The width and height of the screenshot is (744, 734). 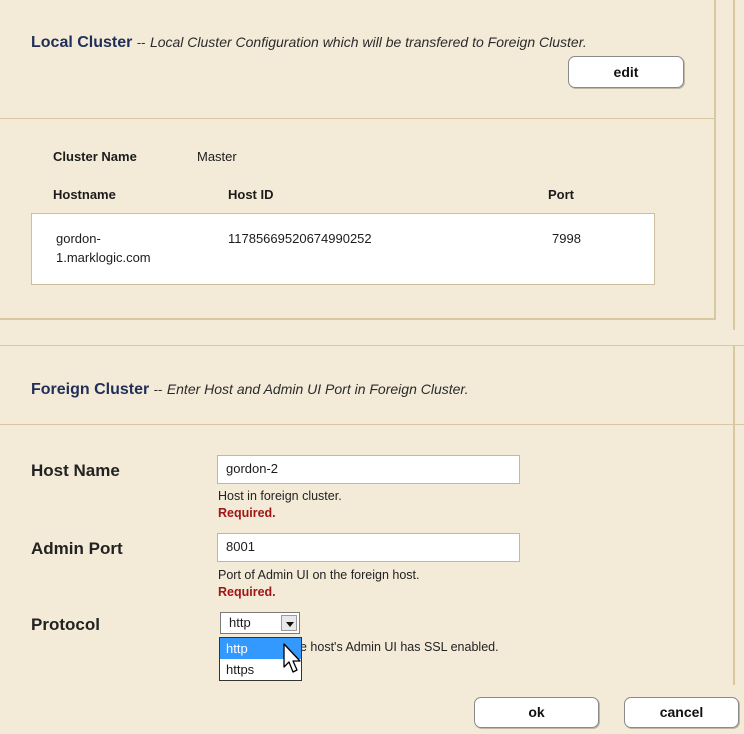 I want to click on cluster-name-value: Master, so click(x=217, y=156).